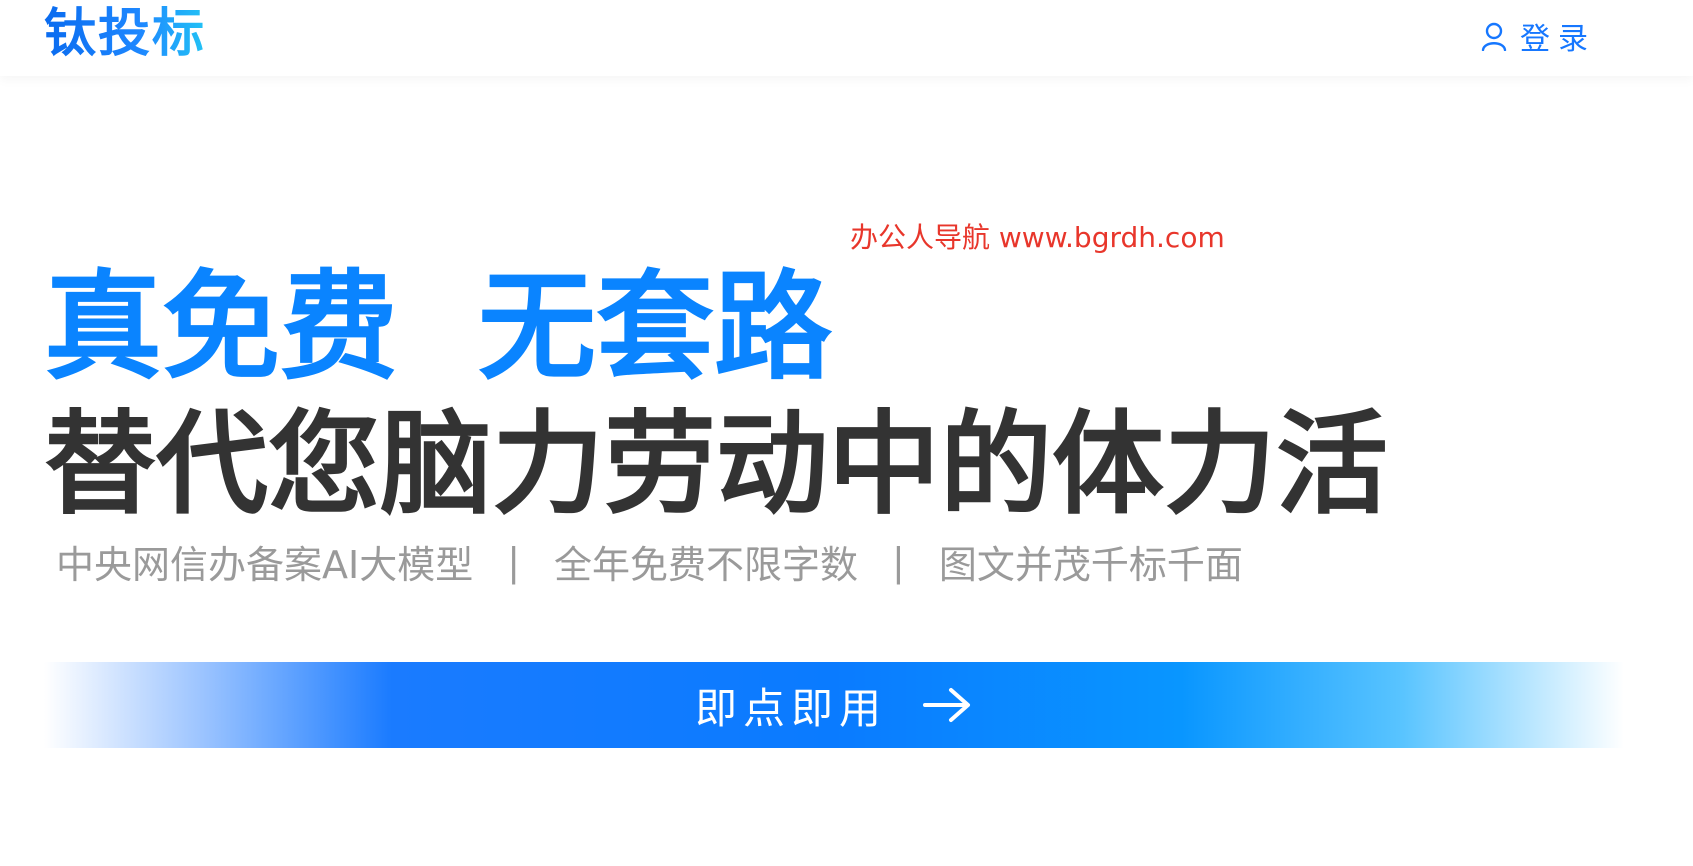 This screenshot has height=866, width=1693. Describe the element at coordinates (438, 327) in the screenshot. I see `hero-headline: 真免费 无套路` at that location.